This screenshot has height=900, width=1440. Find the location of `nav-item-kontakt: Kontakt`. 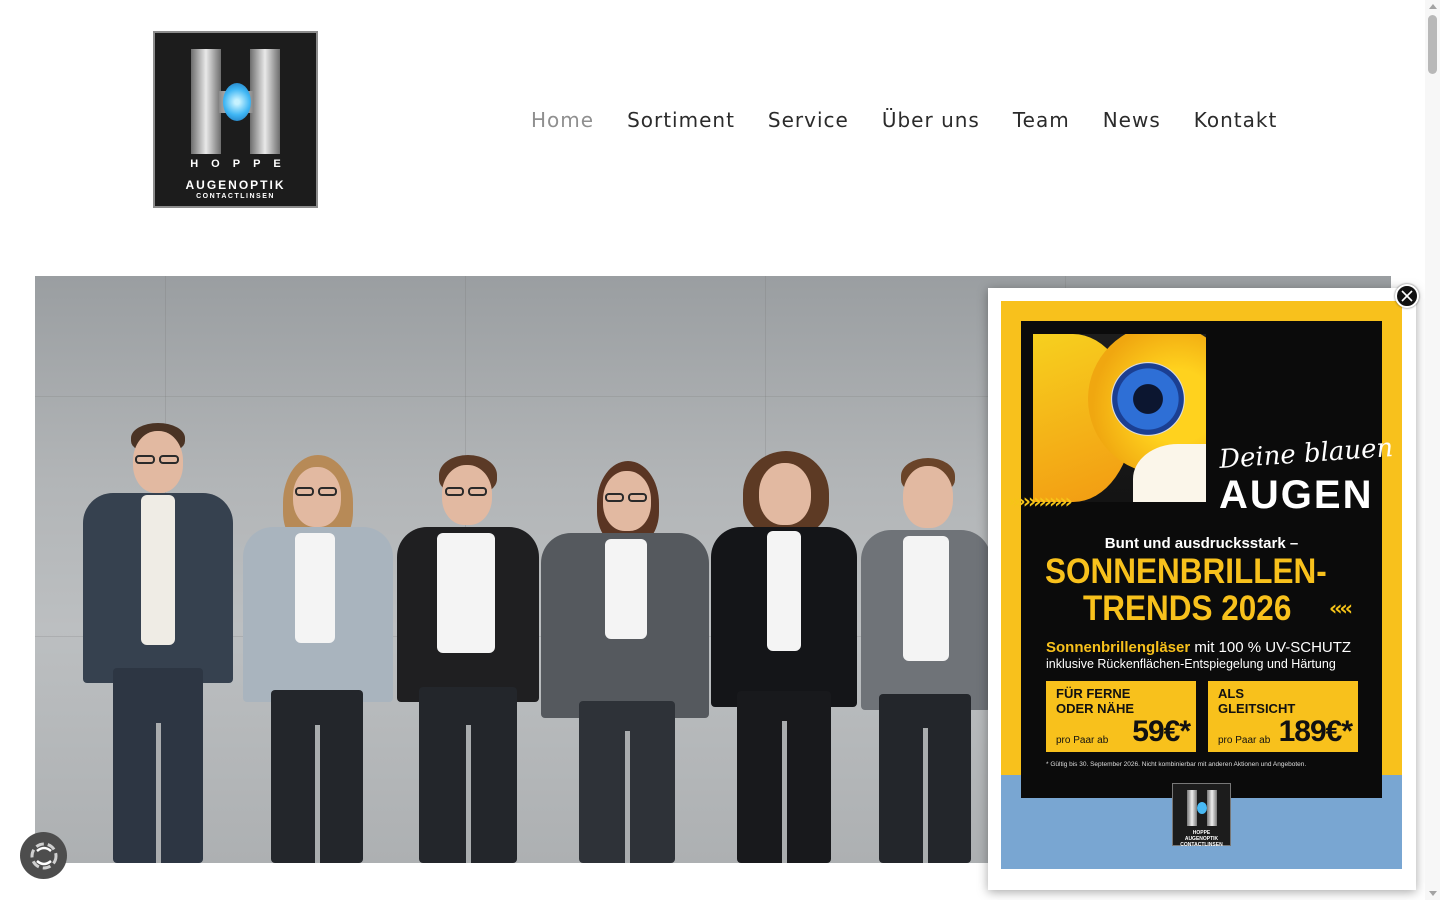

nav-item-kontakt: Kontakt is located at coordinates (1236, 120).